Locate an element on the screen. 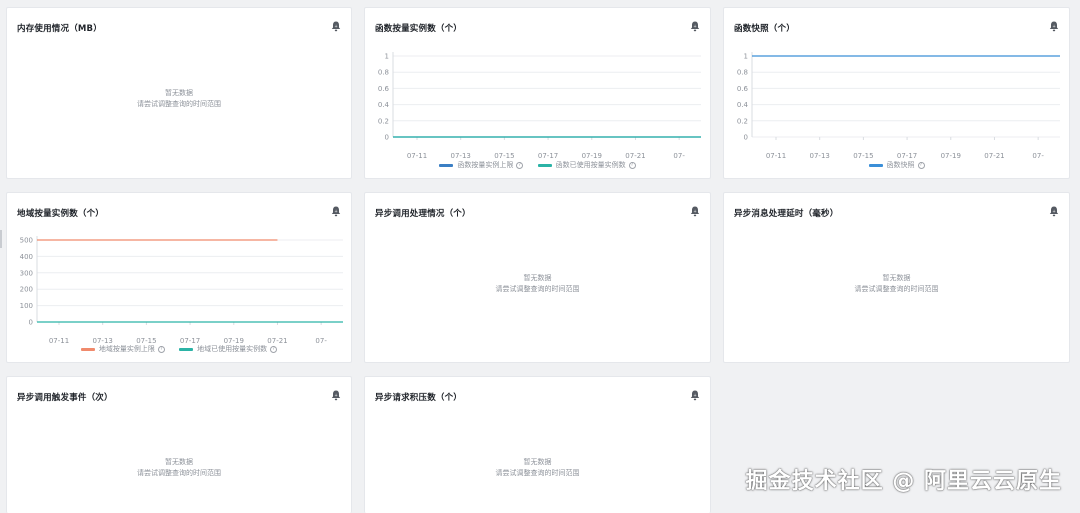  legend-item-limit: 函数按量实例上限? is located at coordinates (481, 165).